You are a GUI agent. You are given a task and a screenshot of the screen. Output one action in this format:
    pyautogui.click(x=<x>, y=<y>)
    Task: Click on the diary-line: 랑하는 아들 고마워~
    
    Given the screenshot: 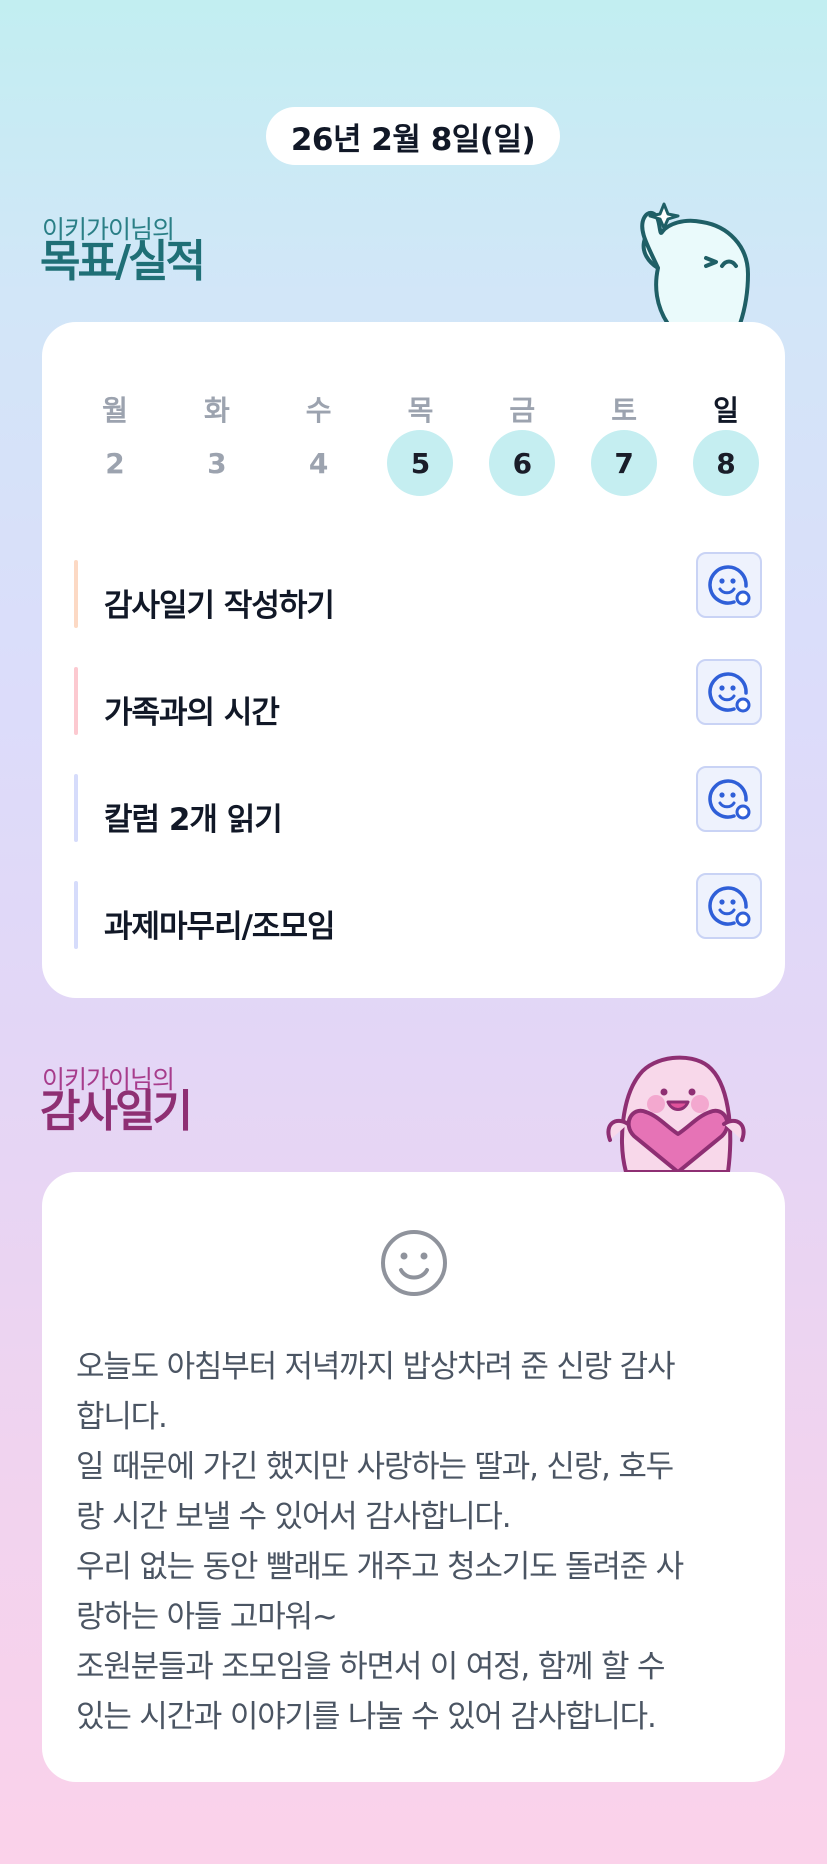 What is the action you would take?
    pyautogui.click(x=207, y=1617)
    